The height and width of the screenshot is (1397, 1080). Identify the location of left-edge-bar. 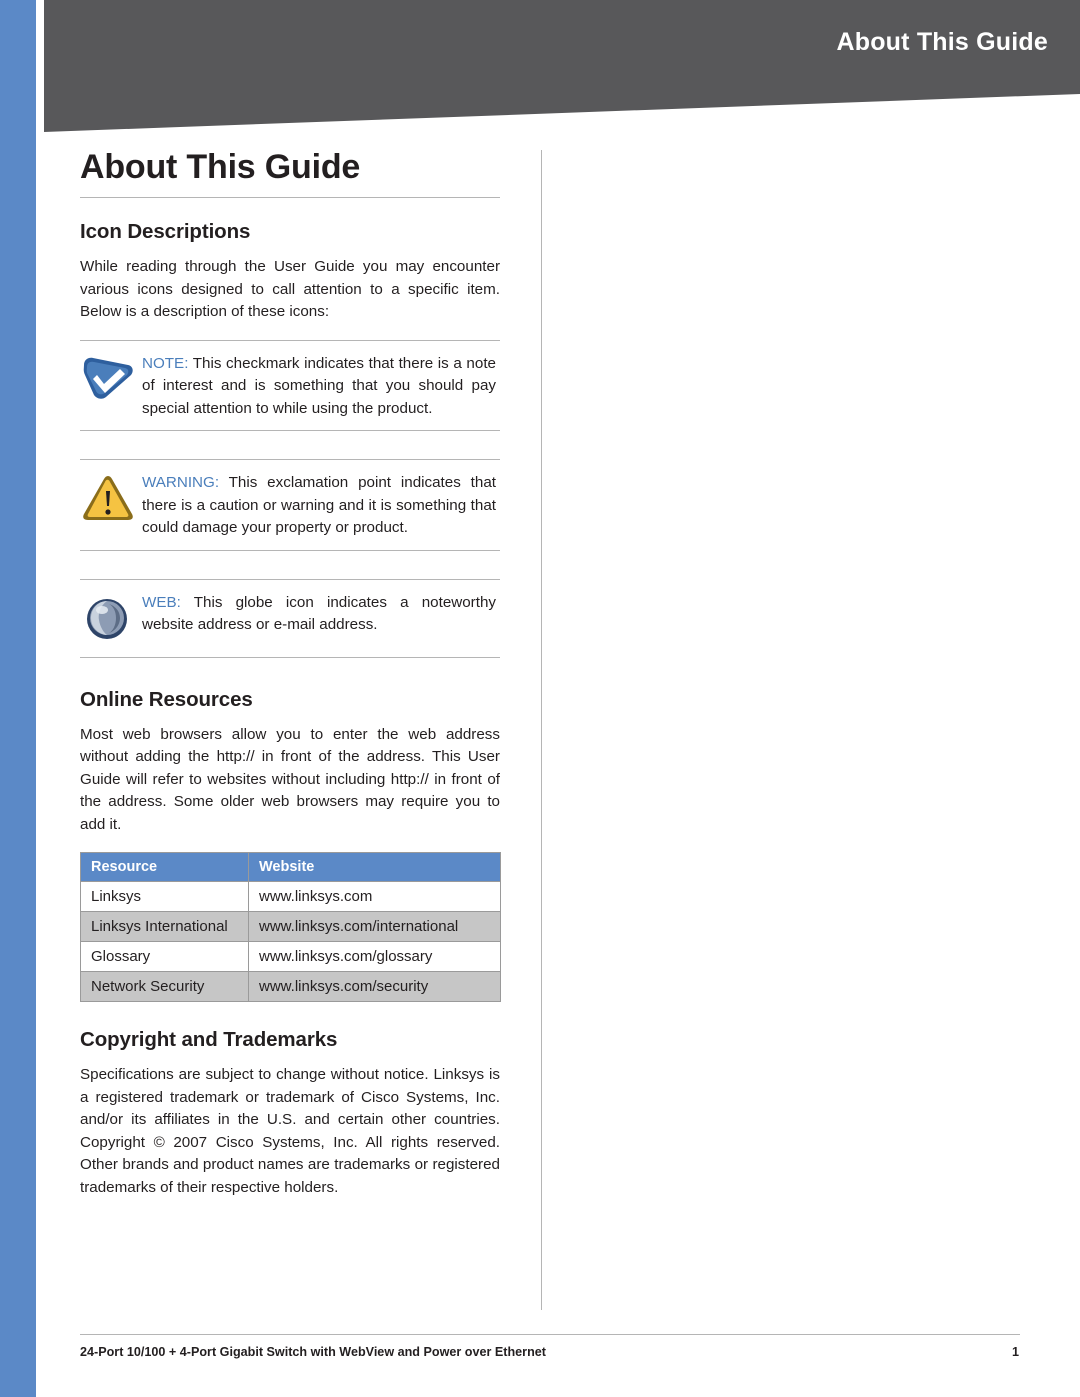
(22, 698).